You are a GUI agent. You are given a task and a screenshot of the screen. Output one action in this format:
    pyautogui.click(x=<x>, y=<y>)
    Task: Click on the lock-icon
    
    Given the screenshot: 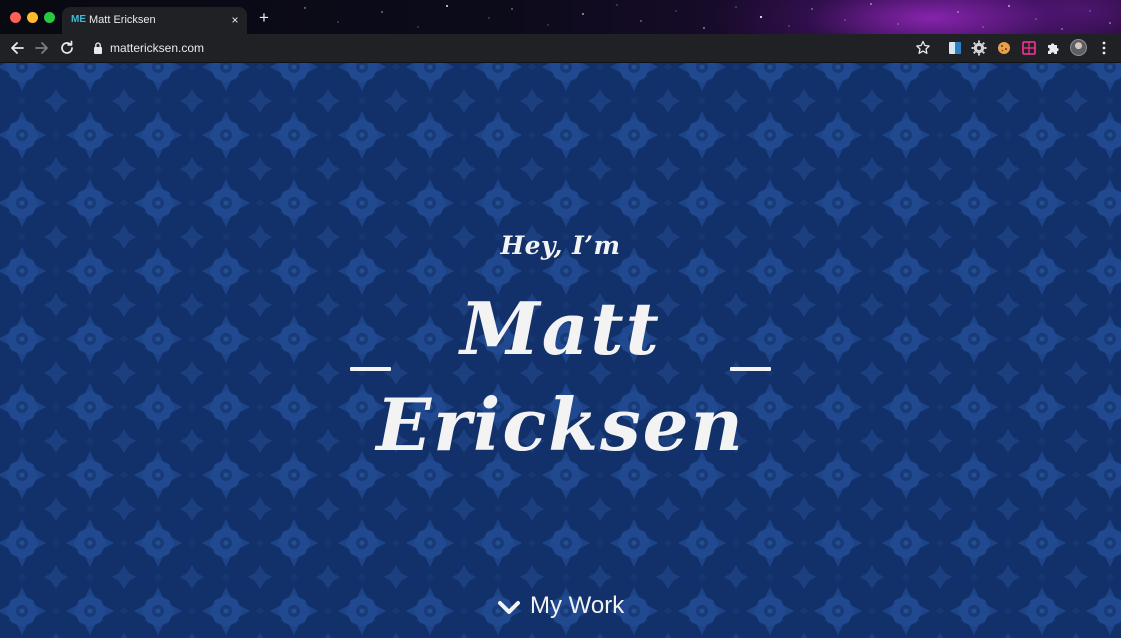 What is the action you would take?
    pyautogui.click(x=98, y=48)
    